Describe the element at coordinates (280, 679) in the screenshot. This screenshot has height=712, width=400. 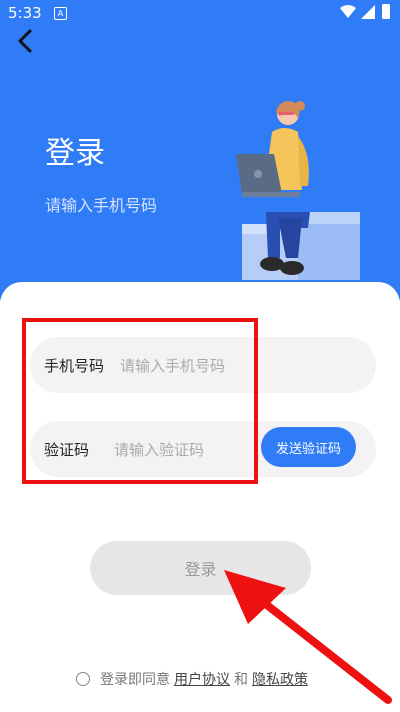
I see `privacy-policy-link: 隐私政策` at that location.